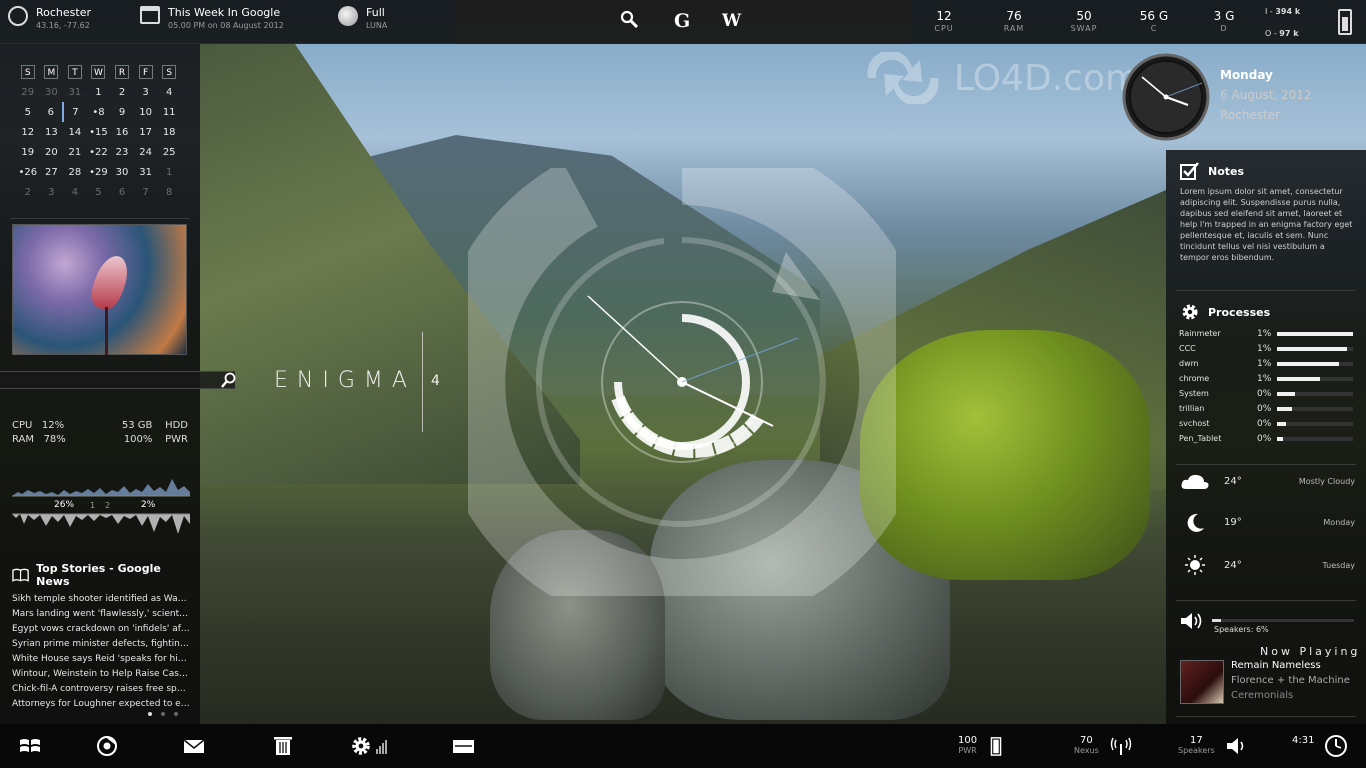 This screenshot has width=1366, height=768. What do you see at coordinates (682, 21) in the screenshot?
I see `google-search-button: G` at bounding box center [682, 21].